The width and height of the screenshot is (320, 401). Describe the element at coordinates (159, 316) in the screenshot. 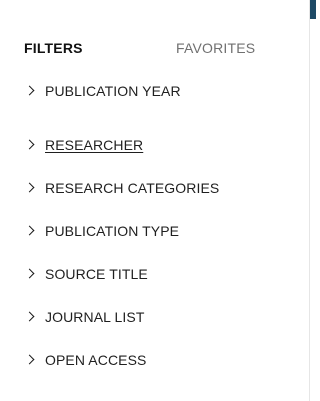

I see `filter-journal-list: JOURNAL LIST` at that location.